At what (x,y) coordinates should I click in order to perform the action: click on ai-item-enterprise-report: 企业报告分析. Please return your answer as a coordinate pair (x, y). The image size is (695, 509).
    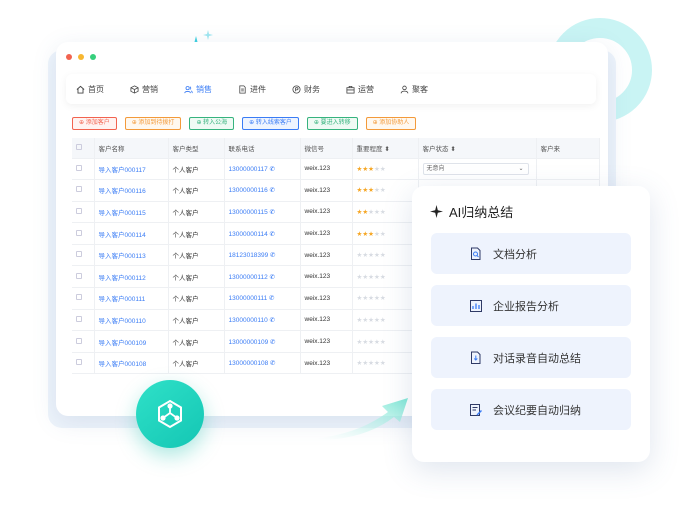
    Looking at the image, I should click on (531, 305).